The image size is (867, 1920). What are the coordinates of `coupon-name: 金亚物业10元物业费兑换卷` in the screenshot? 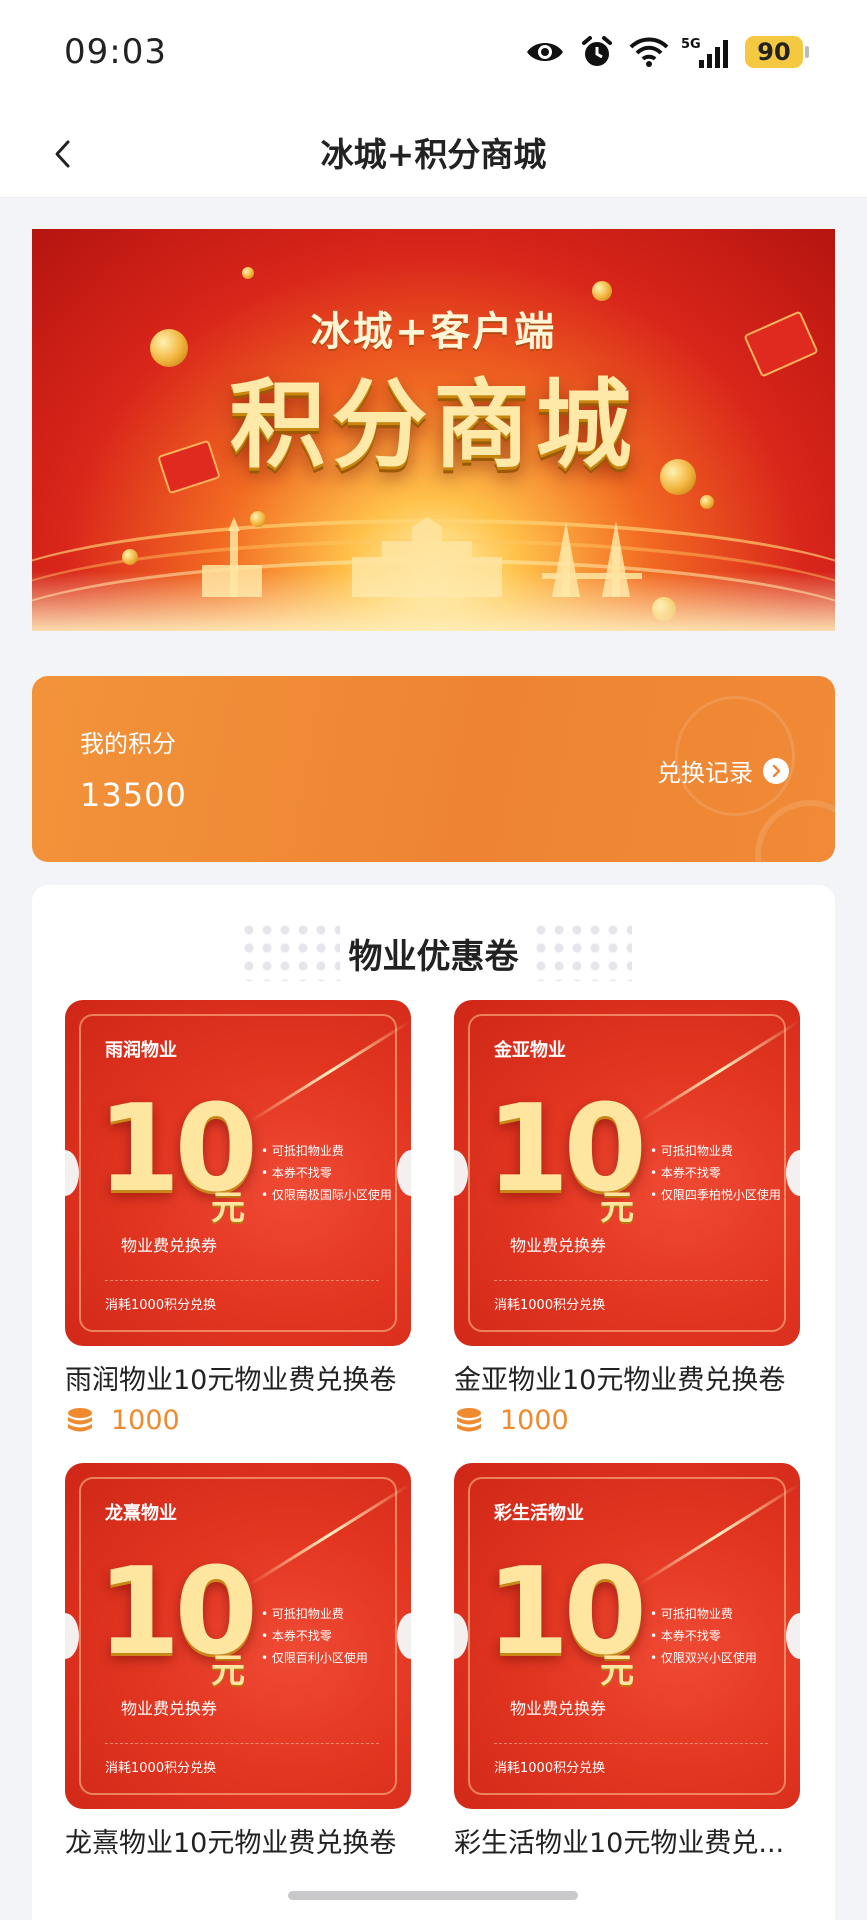 It's located at (620, 1380).